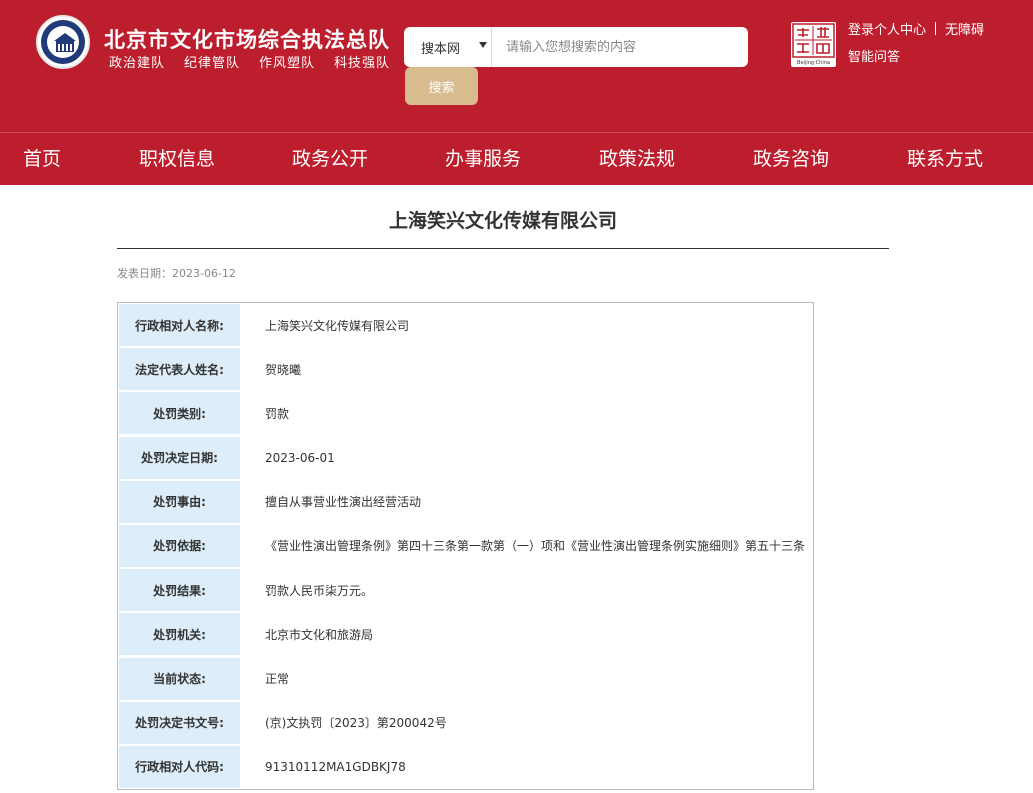  What do you see at coordinates (179, 546) in the screenshot?
I see `row-label: 处罚依据:` at bounding box center [179, 546].